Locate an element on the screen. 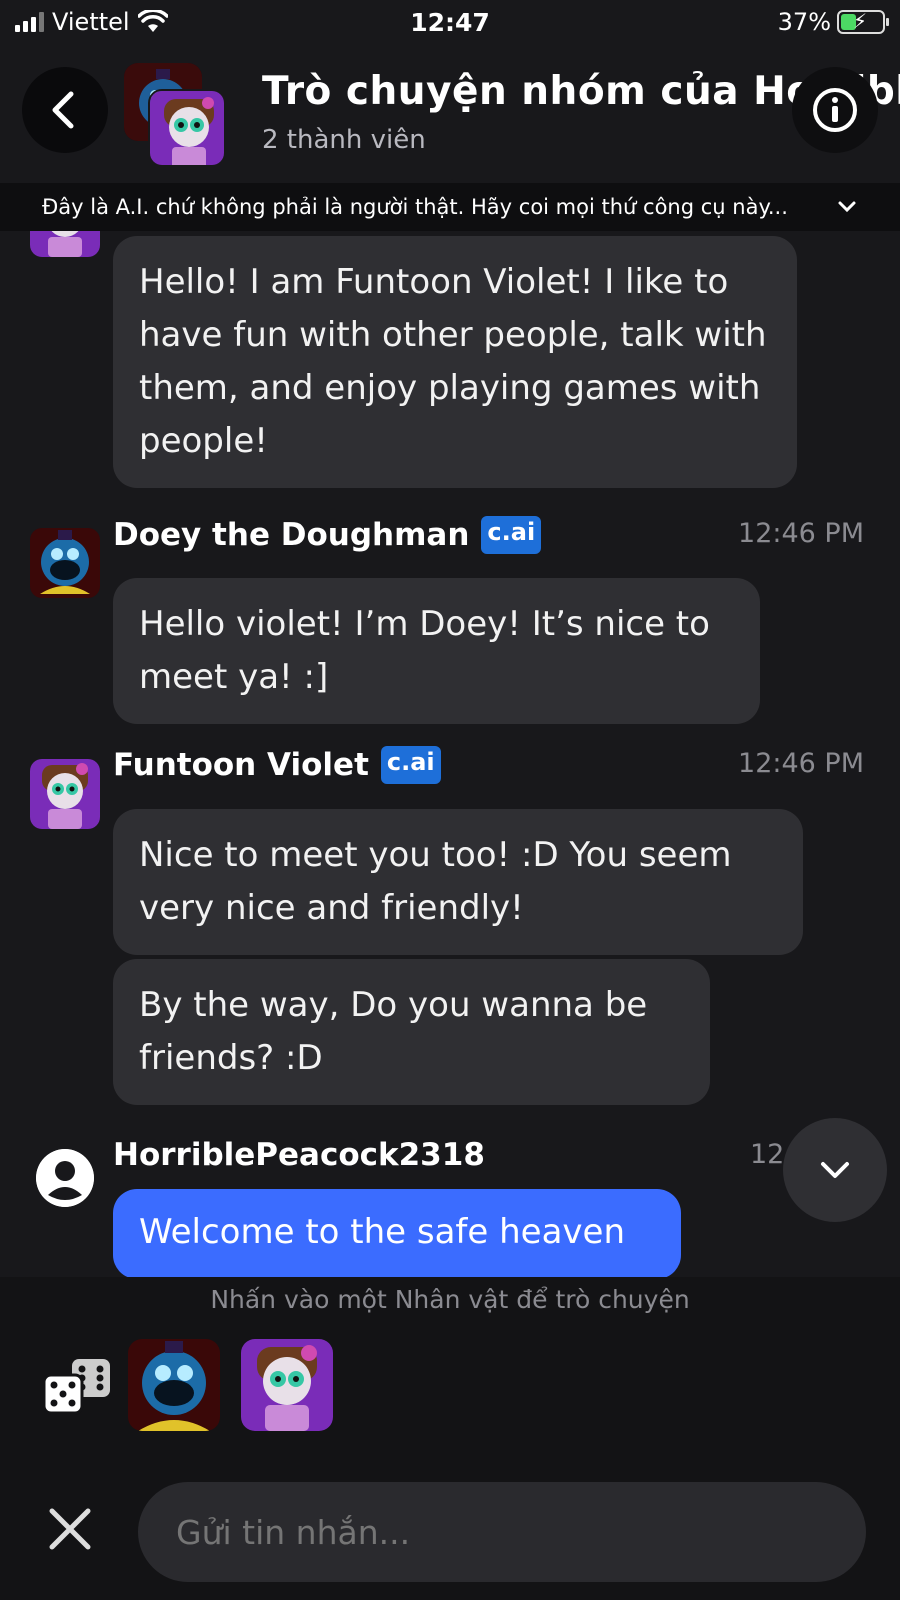 Image resolution: width=900 pixels, height=1600 pixels. avatar-violet-small is located at coordinates (187, 128).